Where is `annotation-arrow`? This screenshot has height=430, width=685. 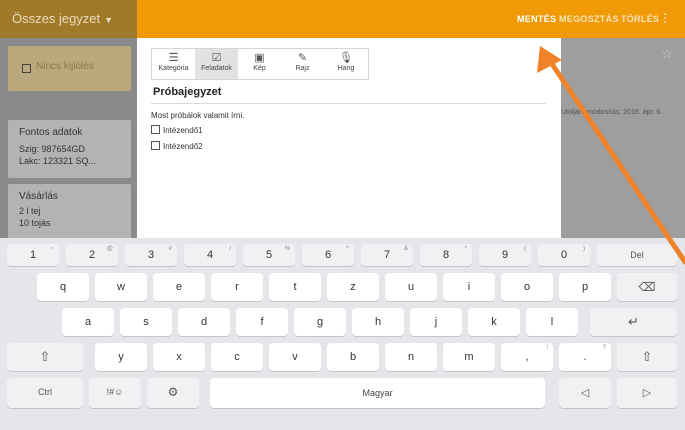 annotation-arrow is located at coordinates (611, 155).